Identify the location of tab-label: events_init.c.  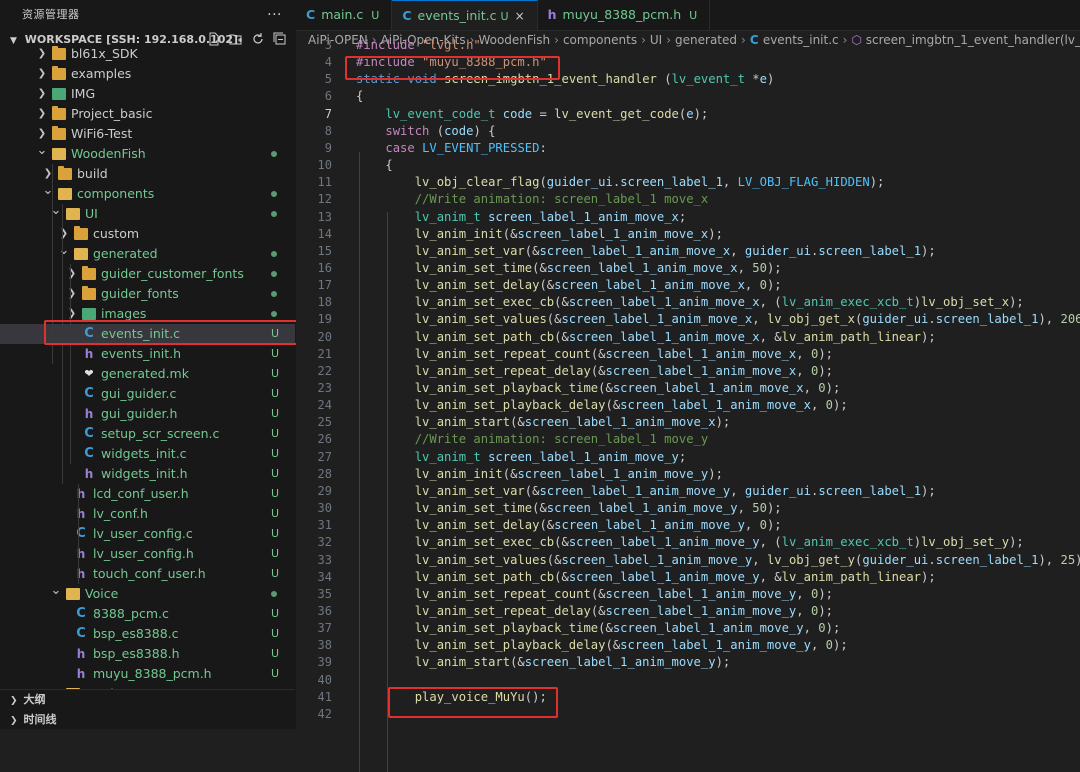
(457, 15).